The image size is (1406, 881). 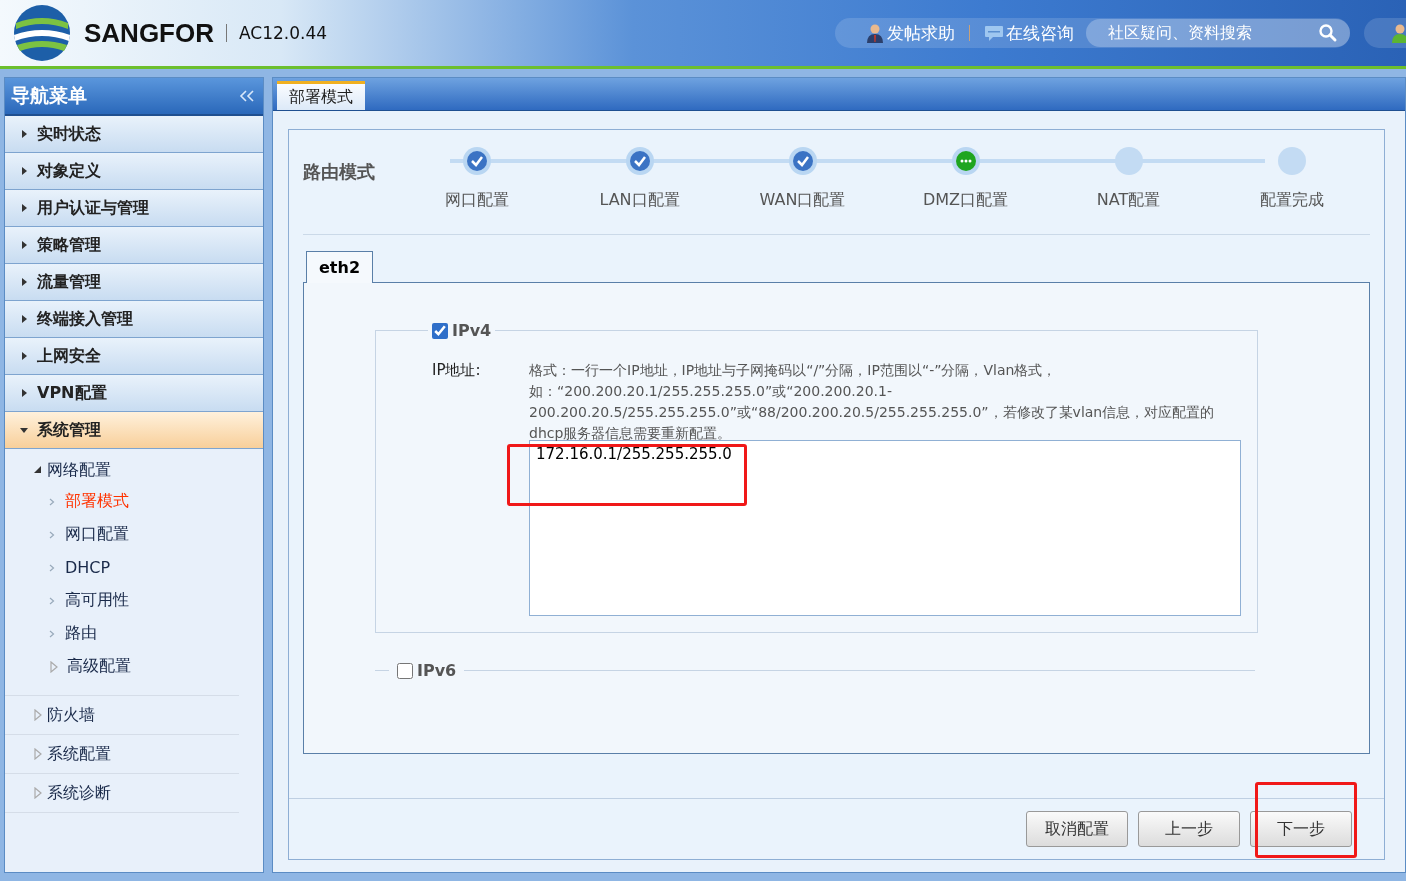 I want to click on header-link: 在线咨询, so click(x=1029, y=33).